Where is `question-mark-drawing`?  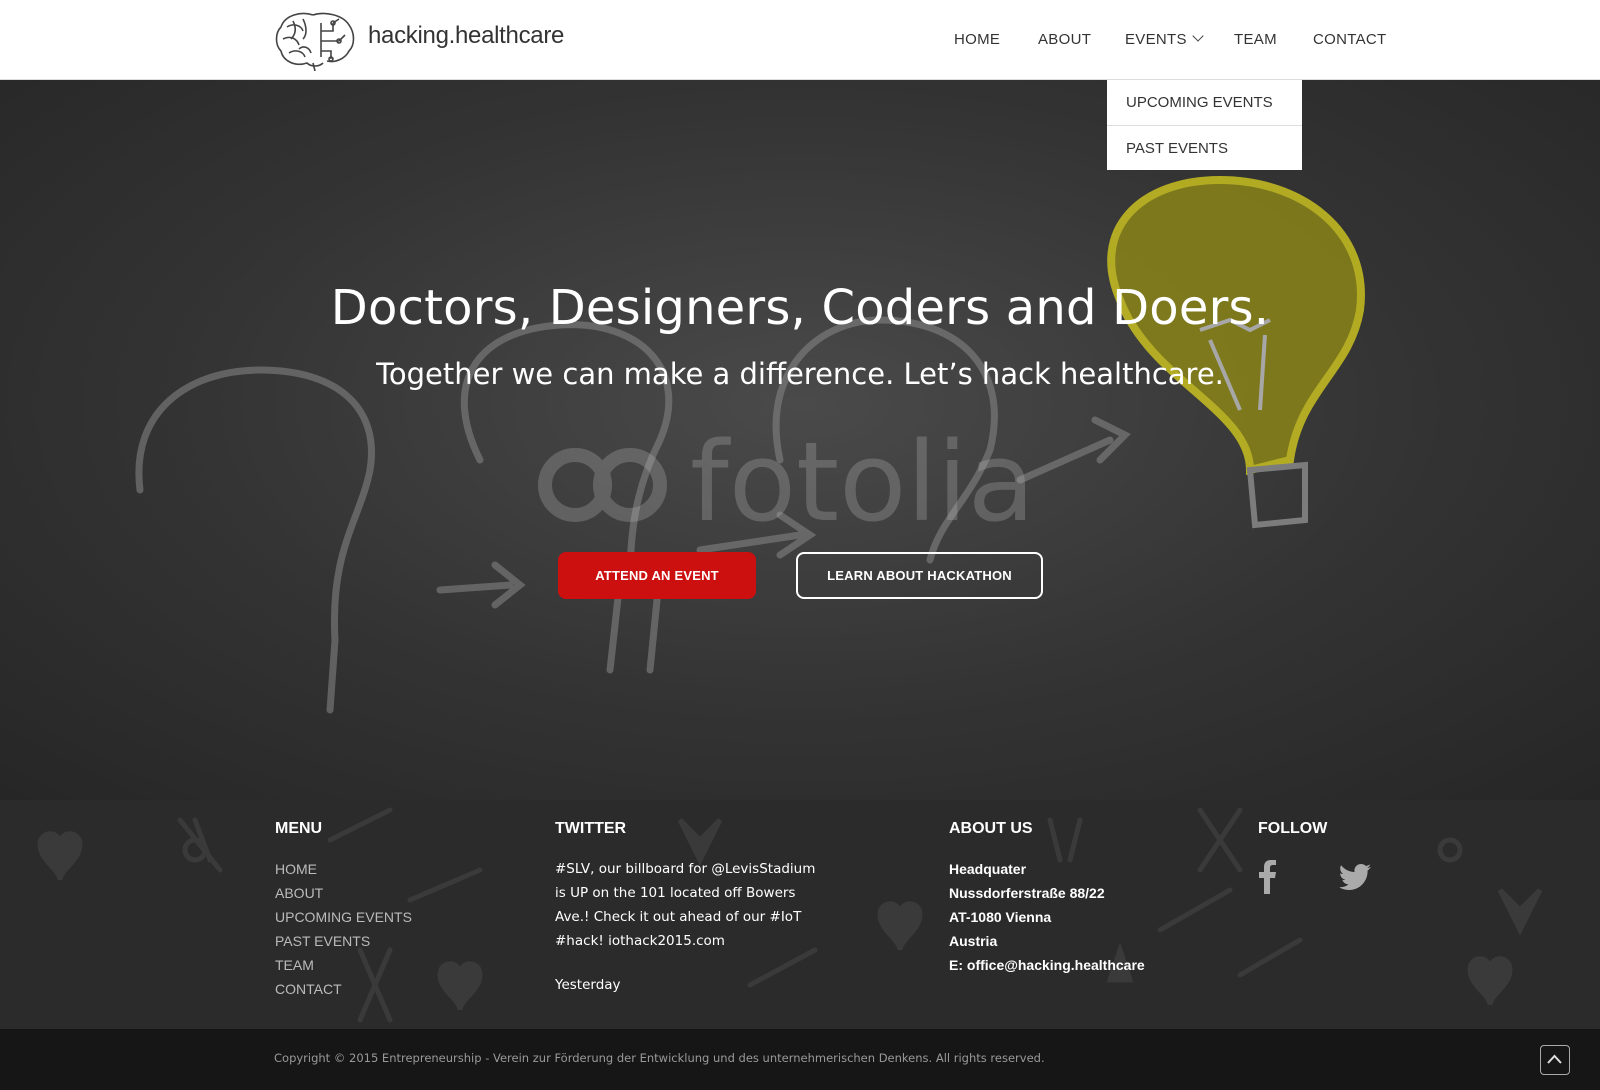
question-mark-drawing is located at coordinates (255, 540).